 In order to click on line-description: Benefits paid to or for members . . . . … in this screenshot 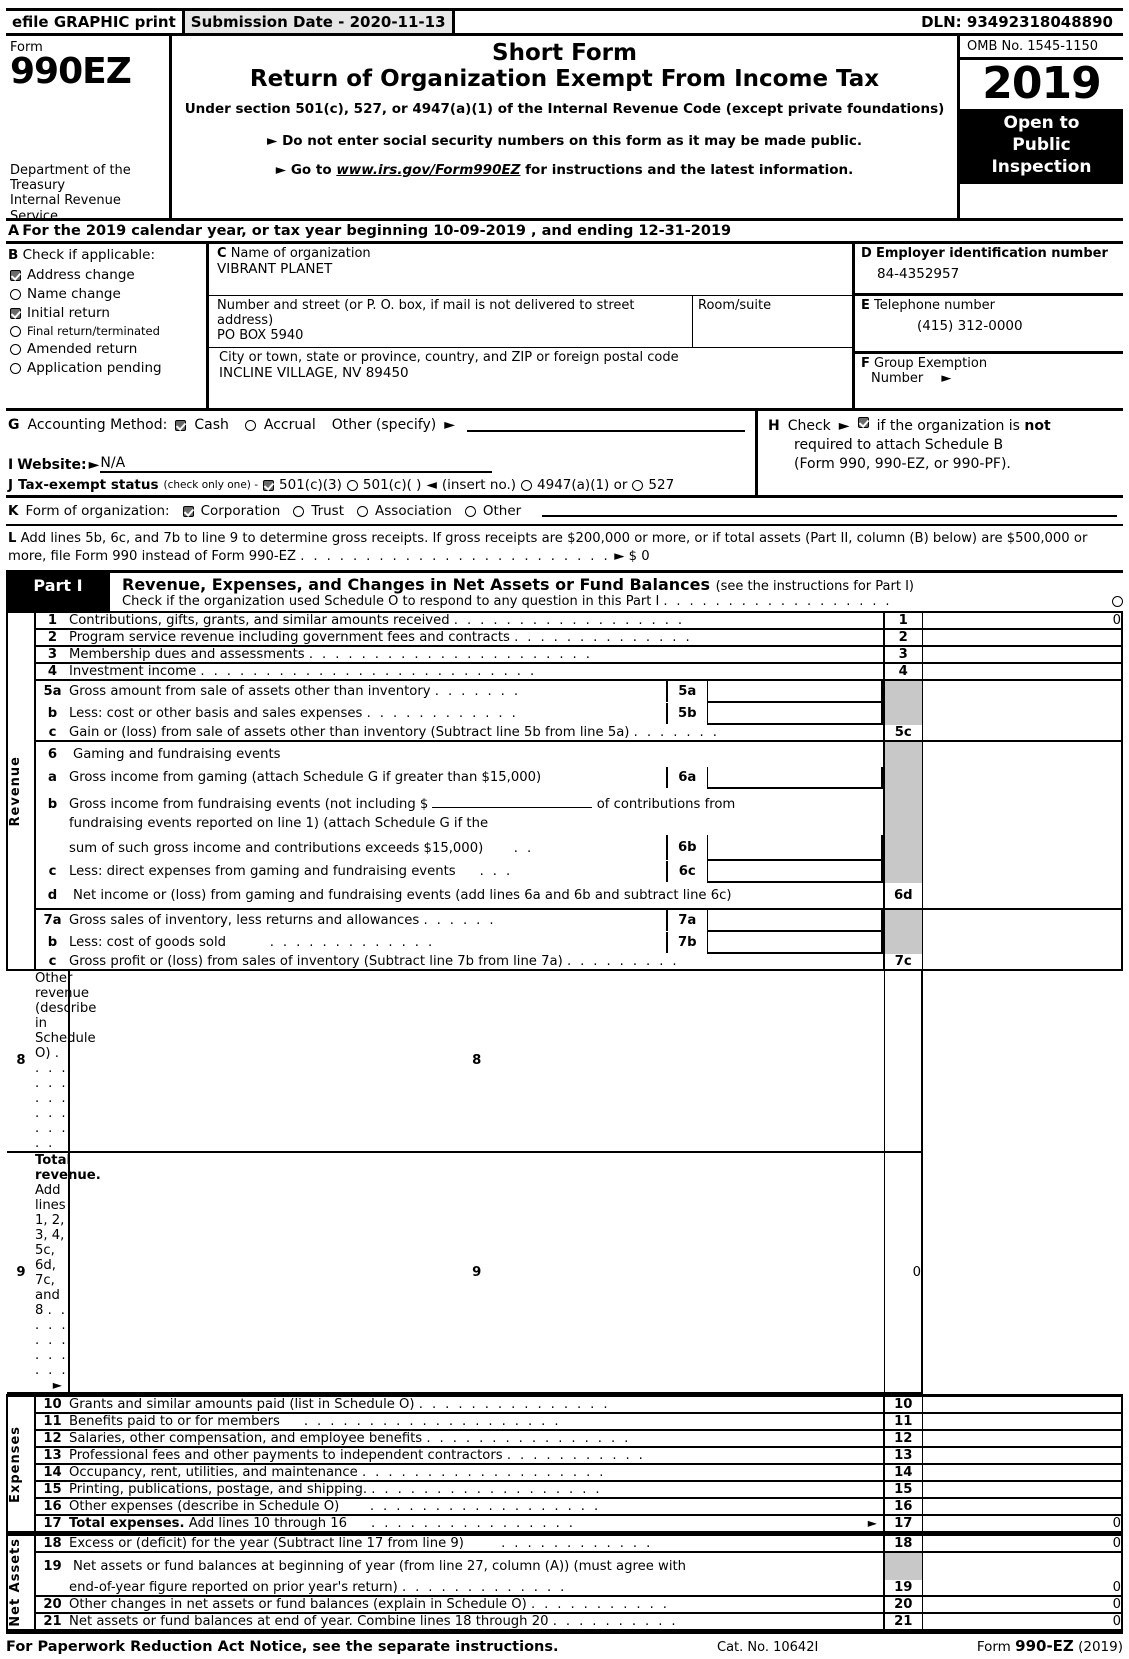, I will do `click(476, 1421)`.